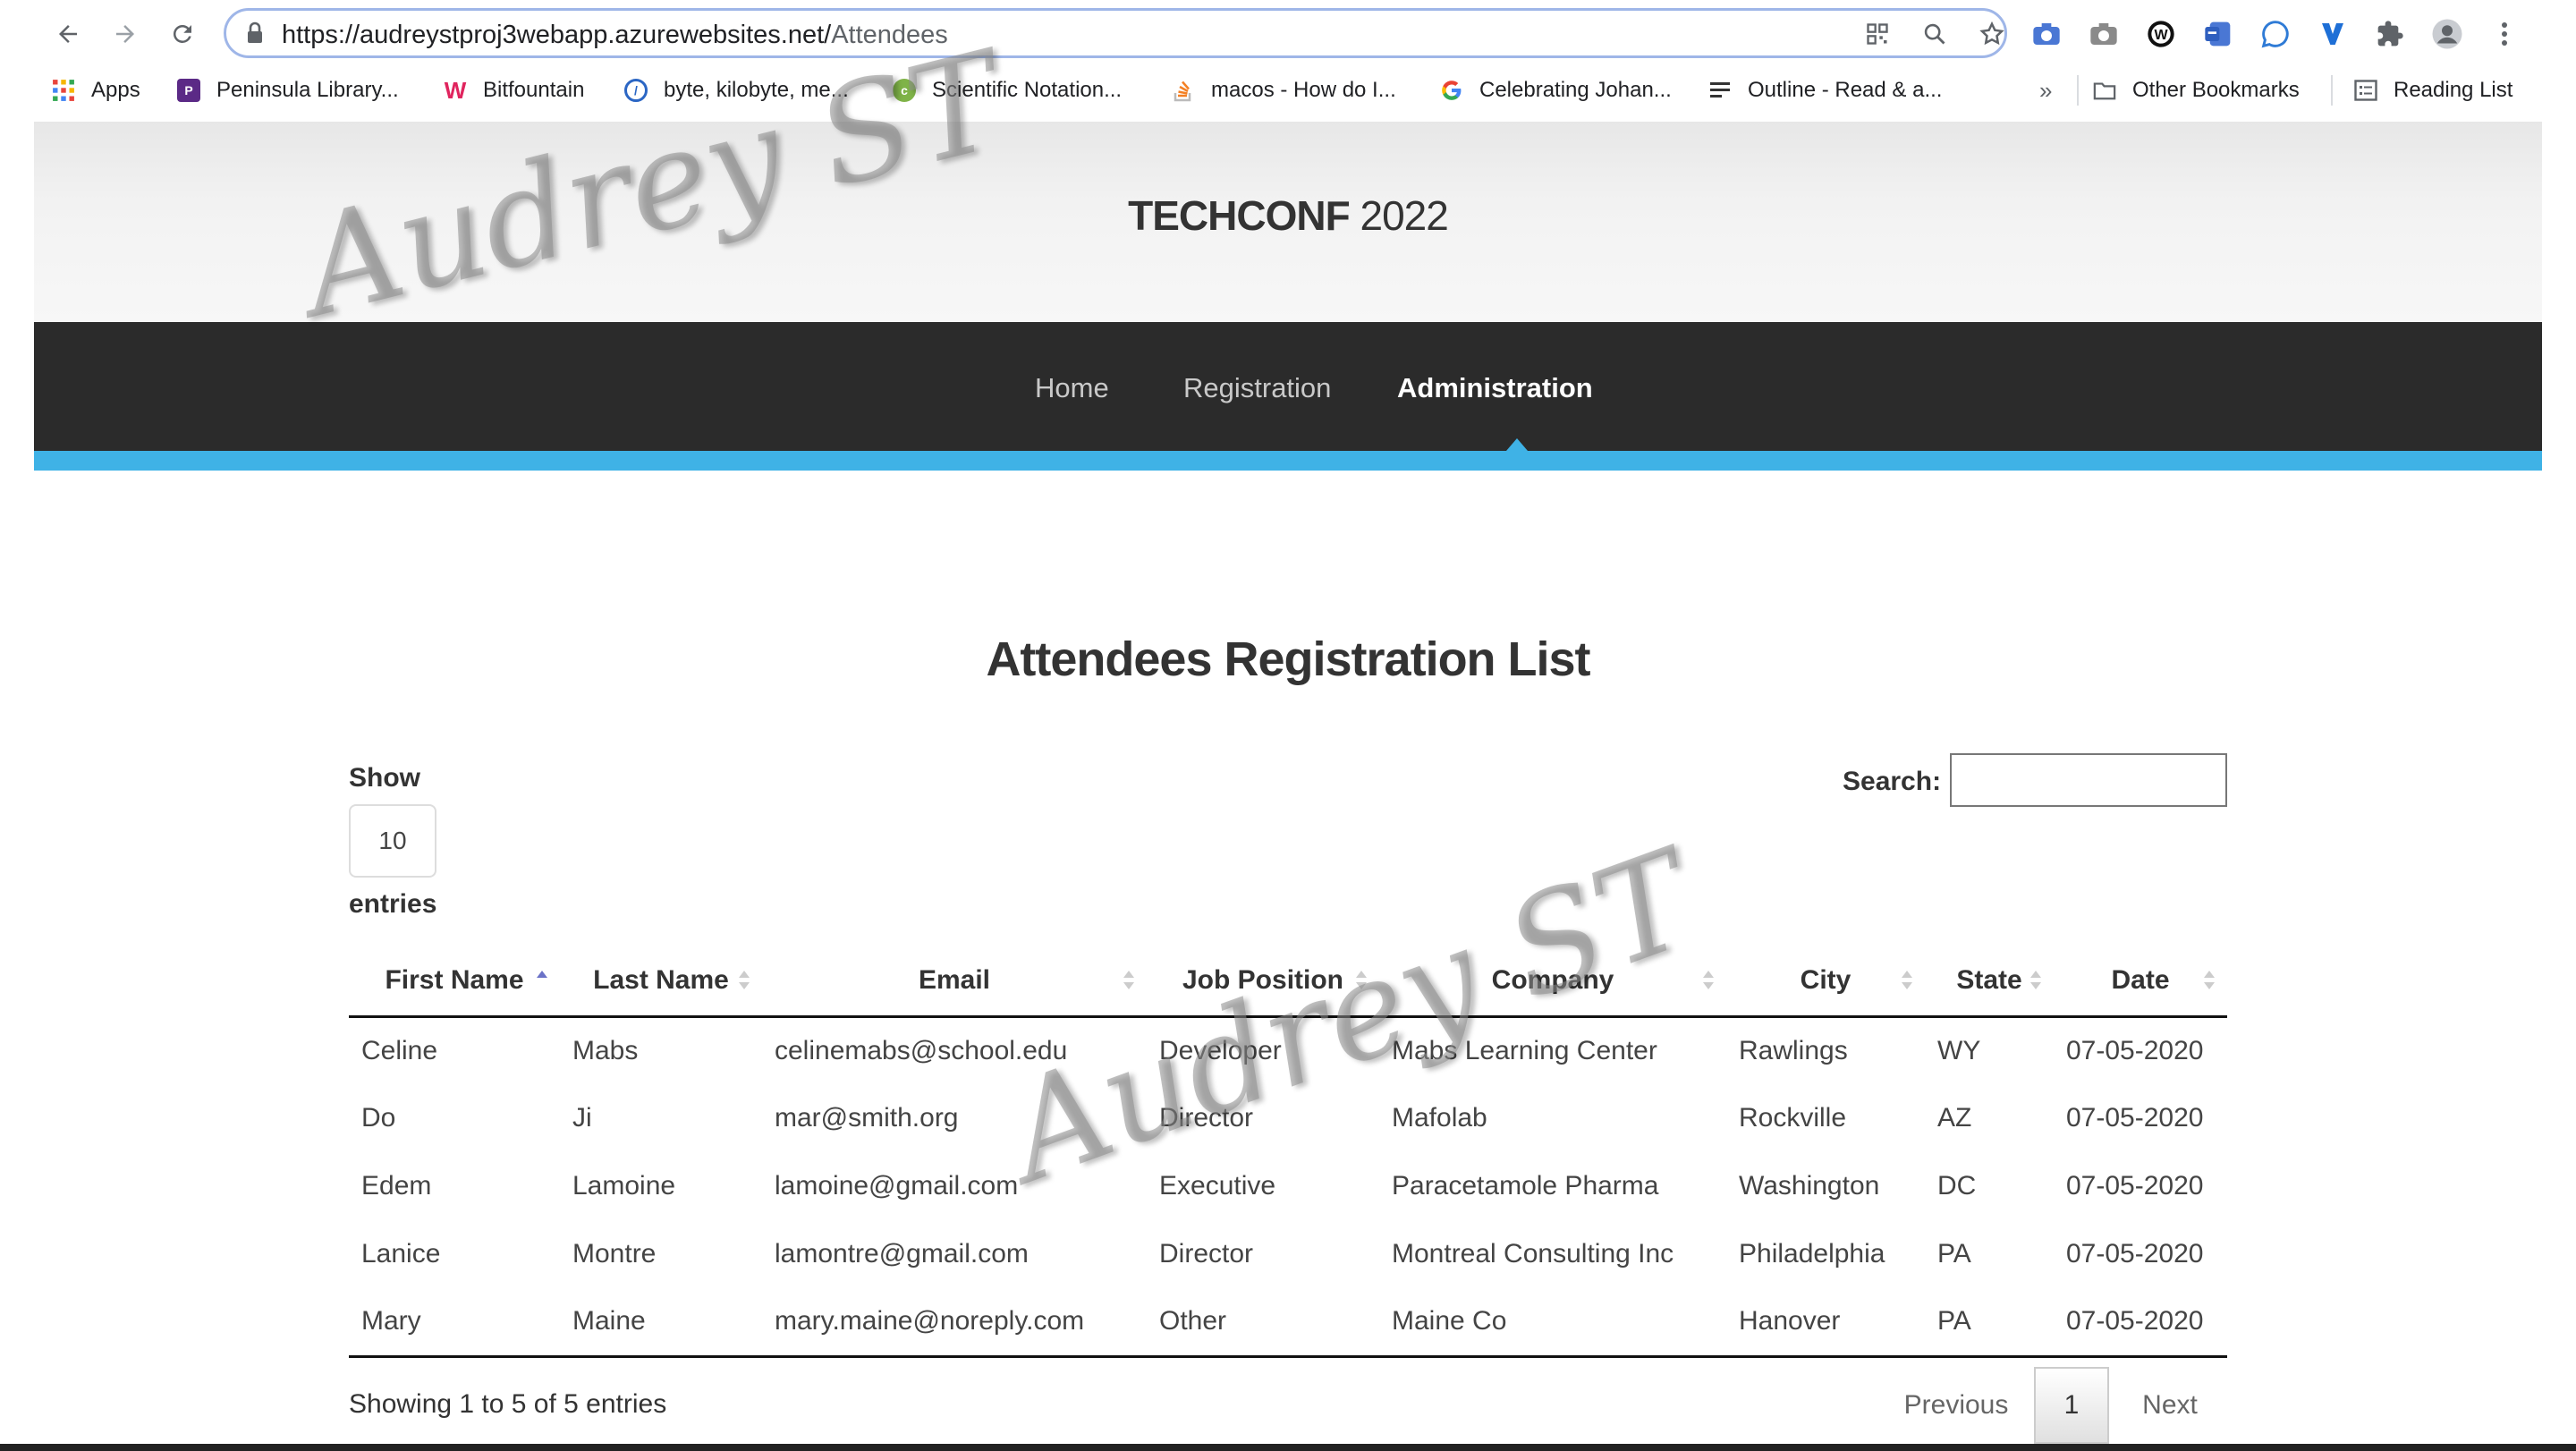 The image size is (2576, 1451). I want to click on search-input, so click(2088, 780).